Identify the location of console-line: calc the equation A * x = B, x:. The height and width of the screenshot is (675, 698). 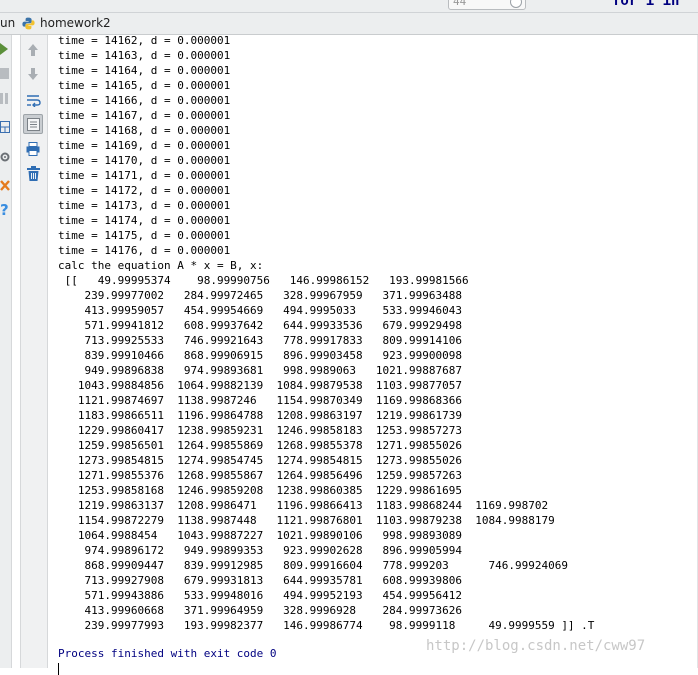
(161, 265).